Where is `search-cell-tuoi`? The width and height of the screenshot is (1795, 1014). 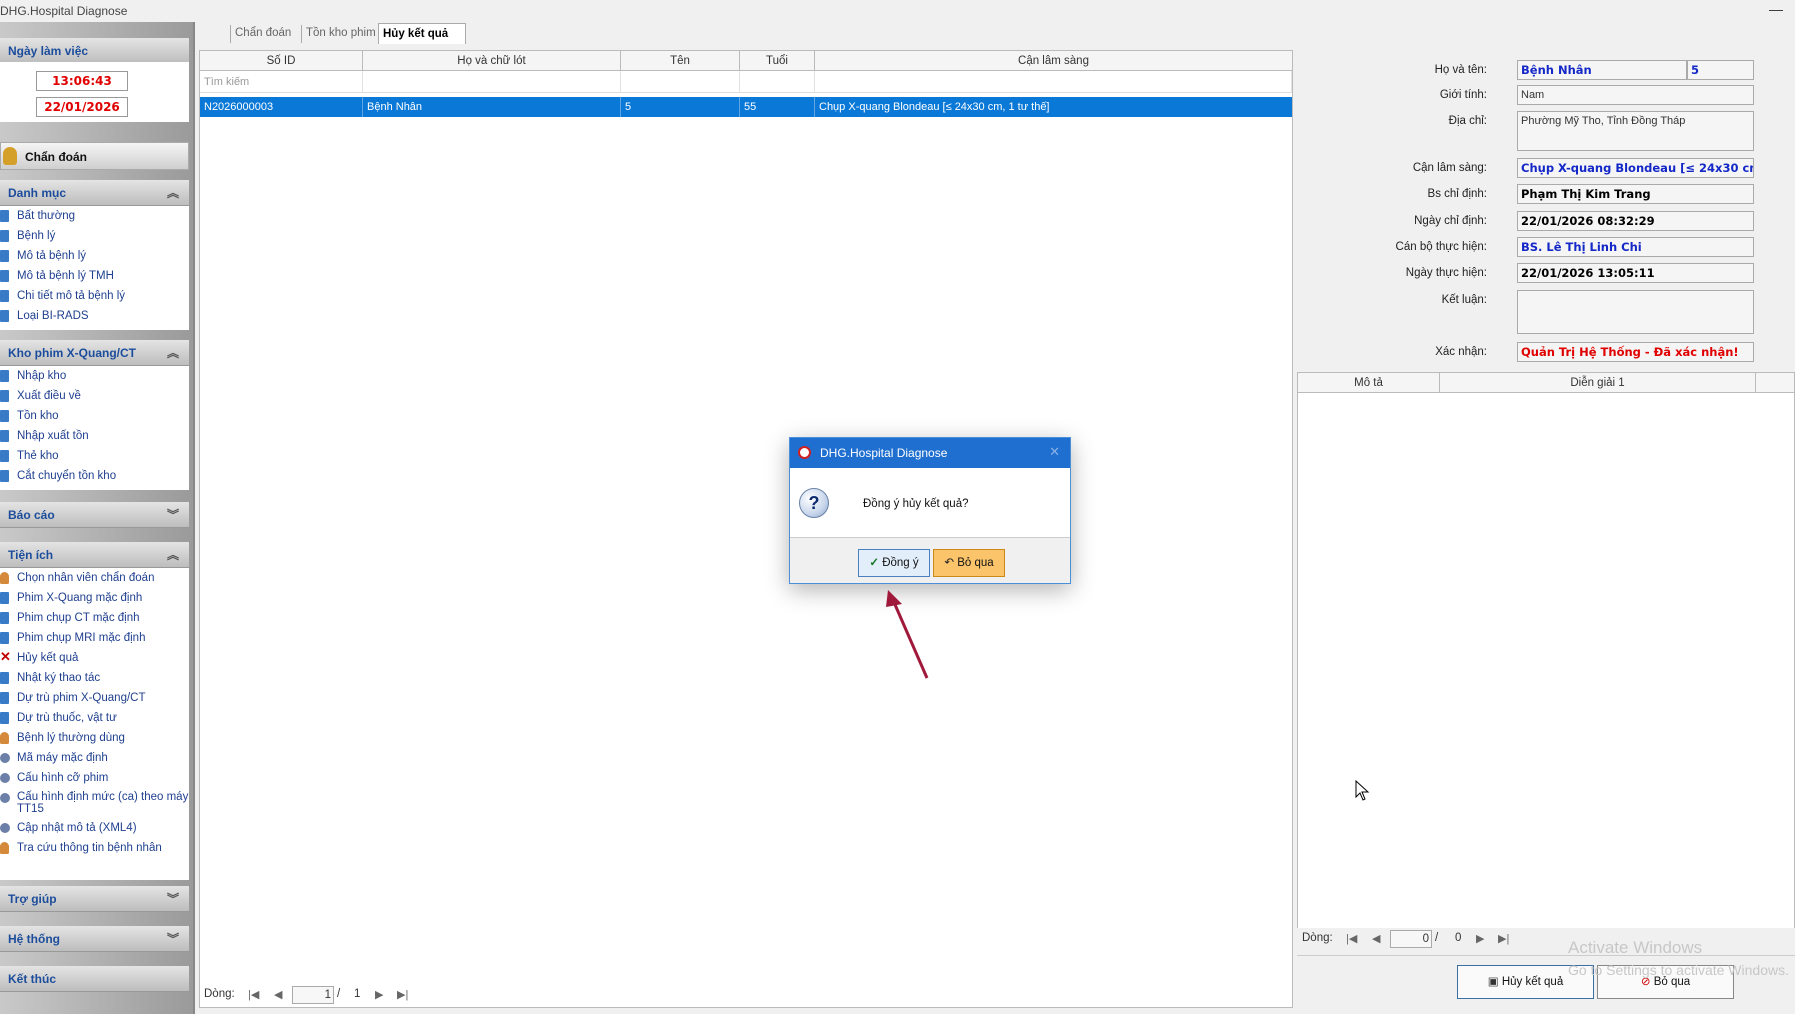
search-cell-tuoi is located at coordinates (777, 82).